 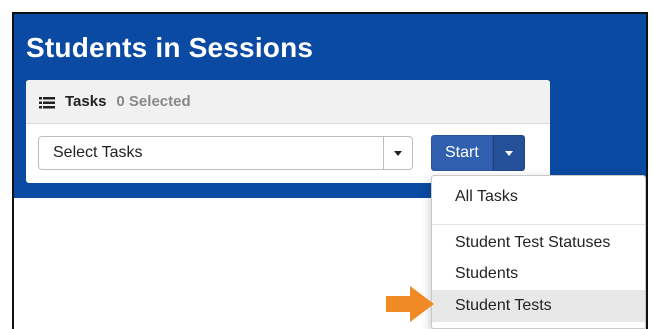 What do you see at coordinates (153, 101) in the screenshot?
I see `selected-count: 0 Selected` at bounding box center [153, 101].